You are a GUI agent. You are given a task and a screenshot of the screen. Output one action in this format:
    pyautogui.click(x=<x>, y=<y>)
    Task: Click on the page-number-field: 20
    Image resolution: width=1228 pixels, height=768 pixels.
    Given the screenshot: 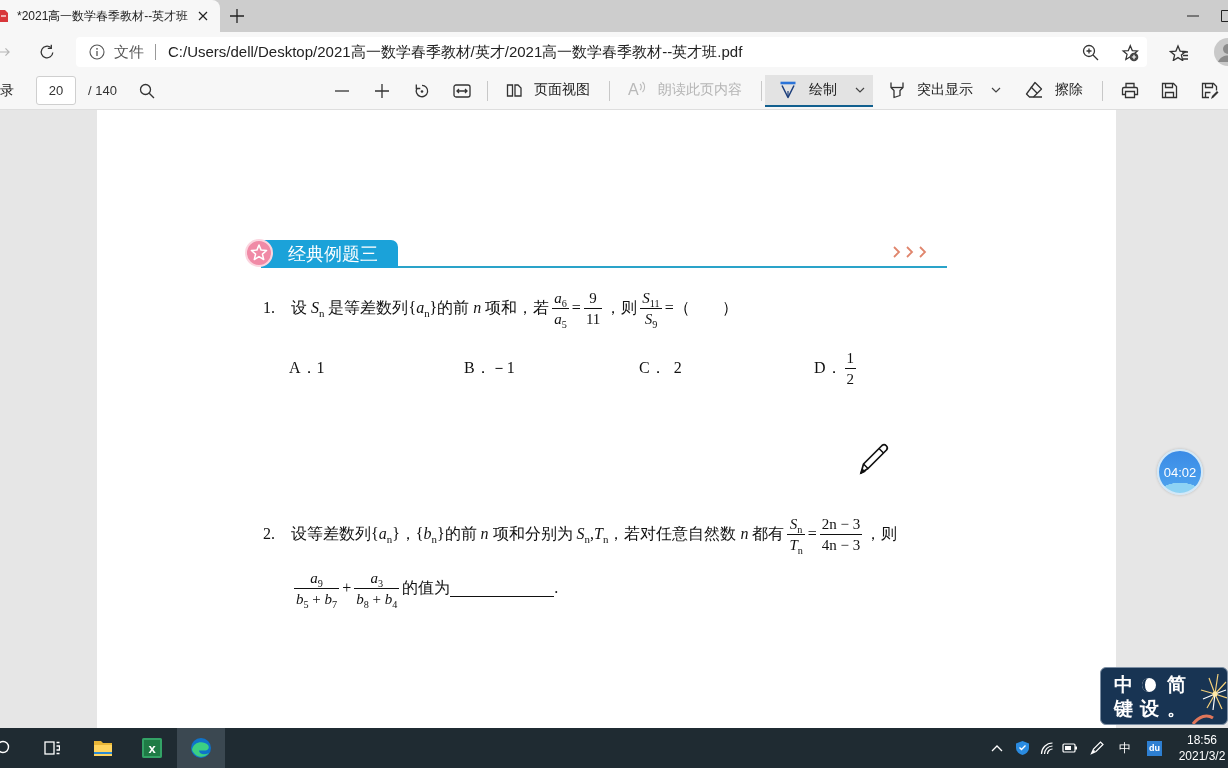 What is the action you would take?
    pyautogui.click(x=56, y=90)
    